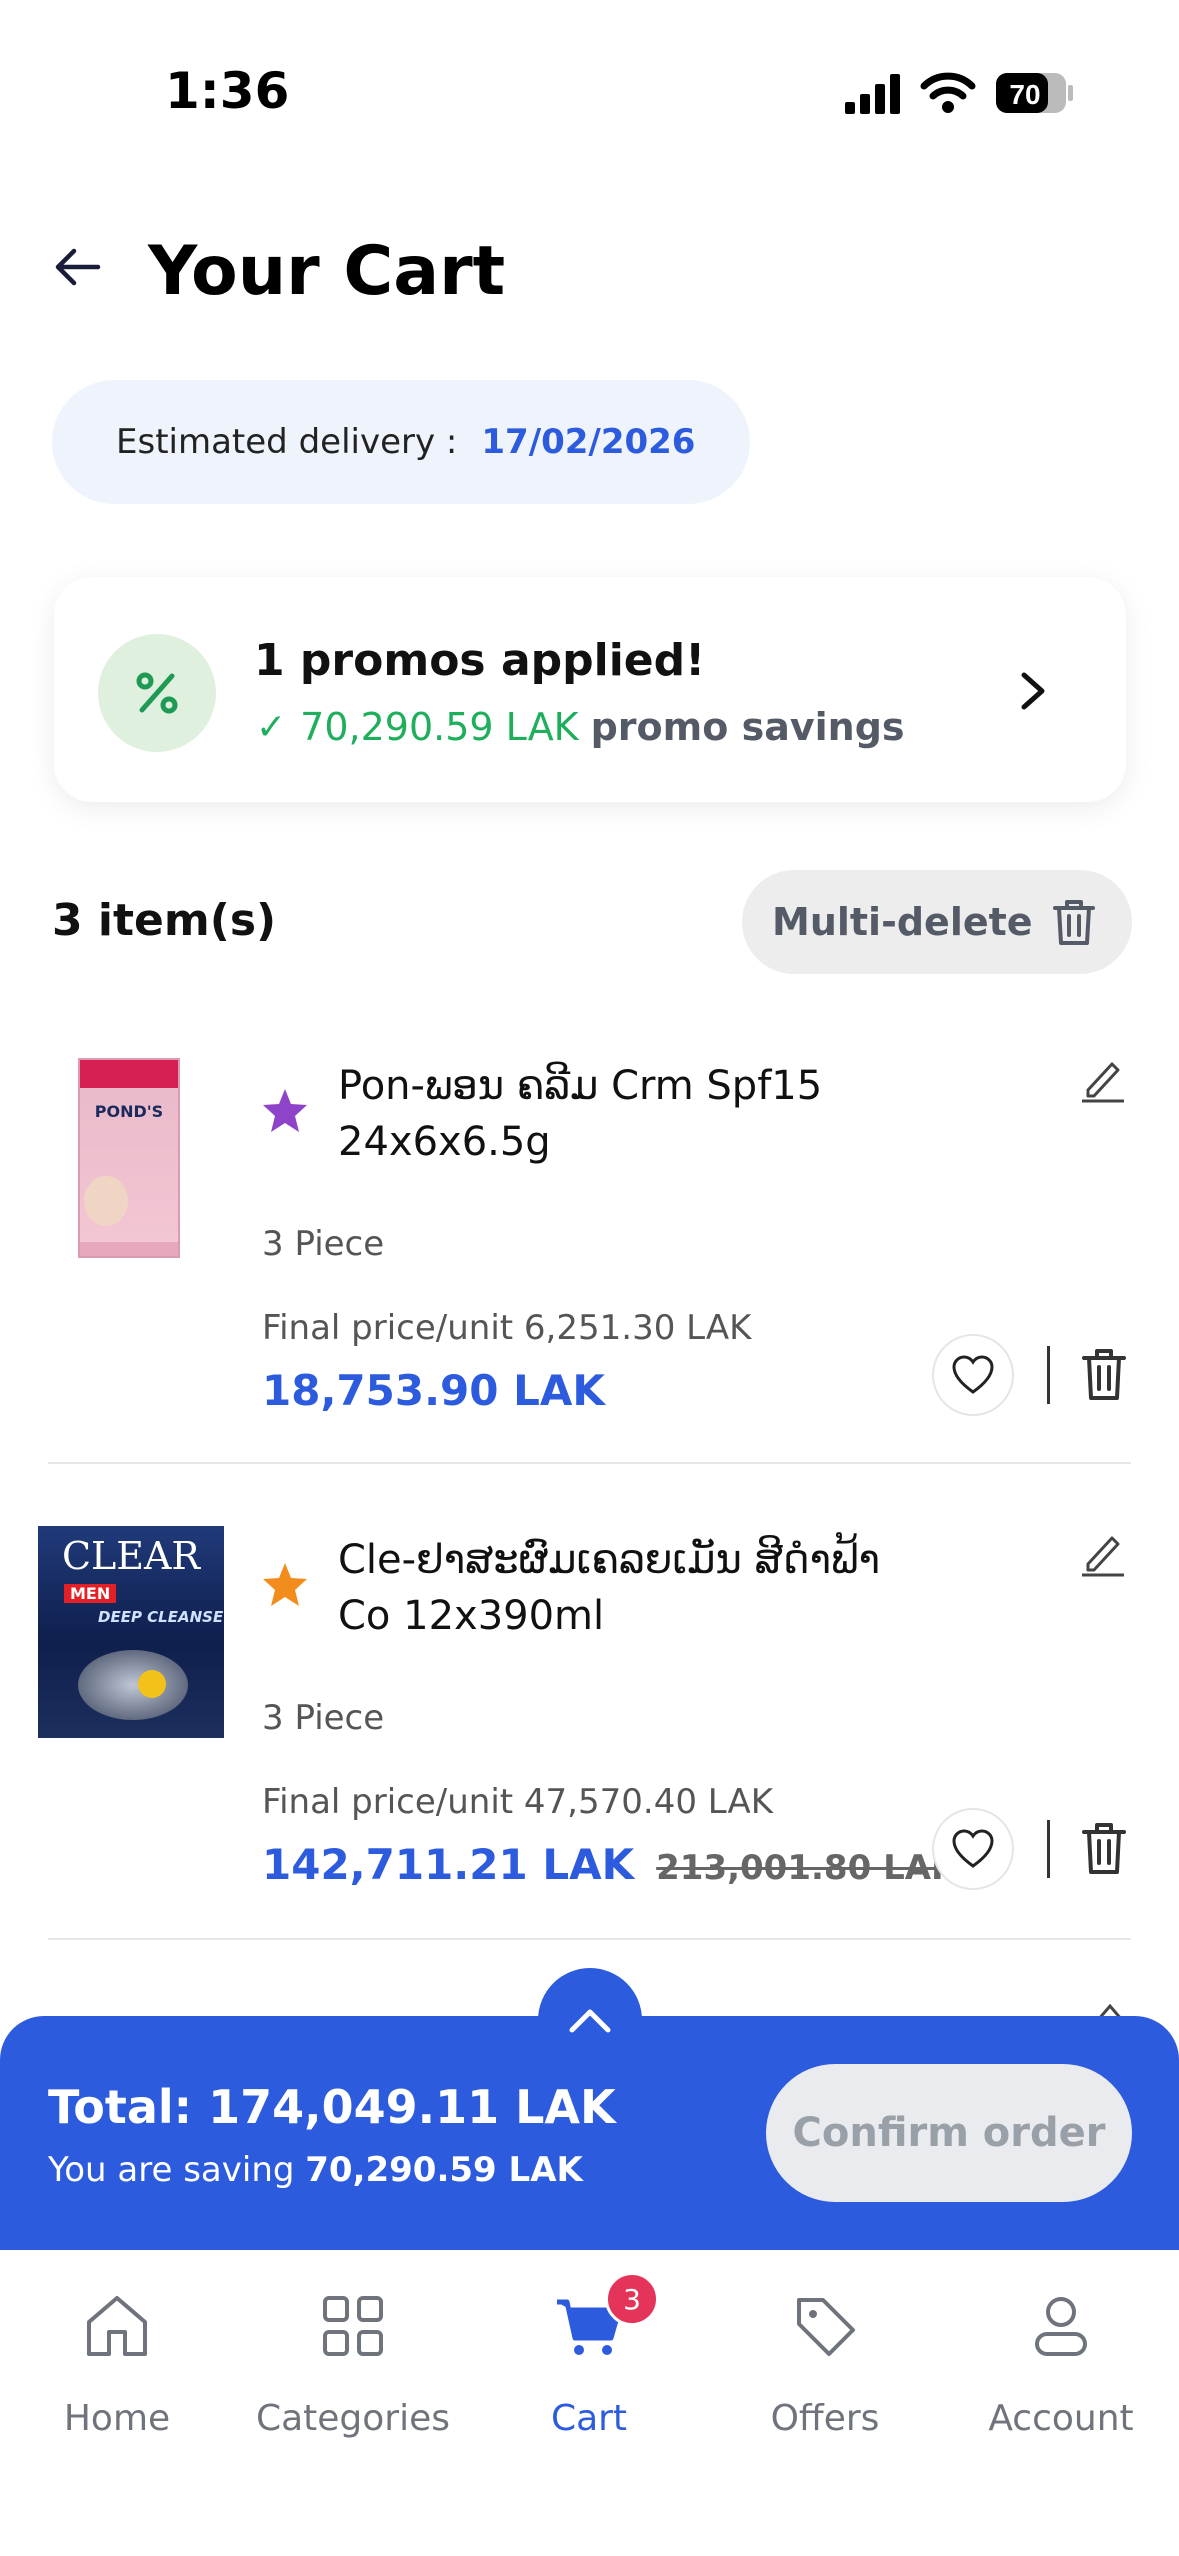 This screenshot has height=2556, width=1179. Describe the element at coordinates (598, 1114) in the screenshot. I see `item-name: Pon-ພອນ ຄລີມ Crm Spf15 24x6x6.5g` at that location.